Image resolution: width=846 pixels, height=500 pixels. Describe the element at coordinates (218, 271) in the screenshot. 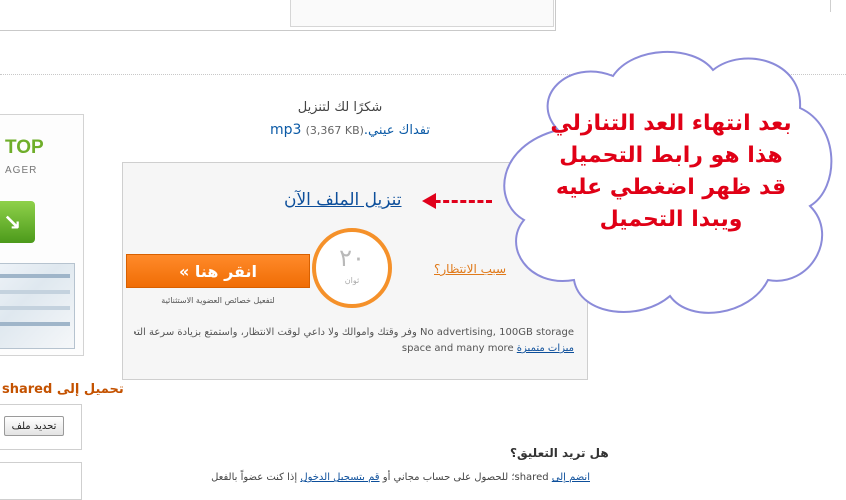

I see `premium-click-button: انقر هنا »` at that location.